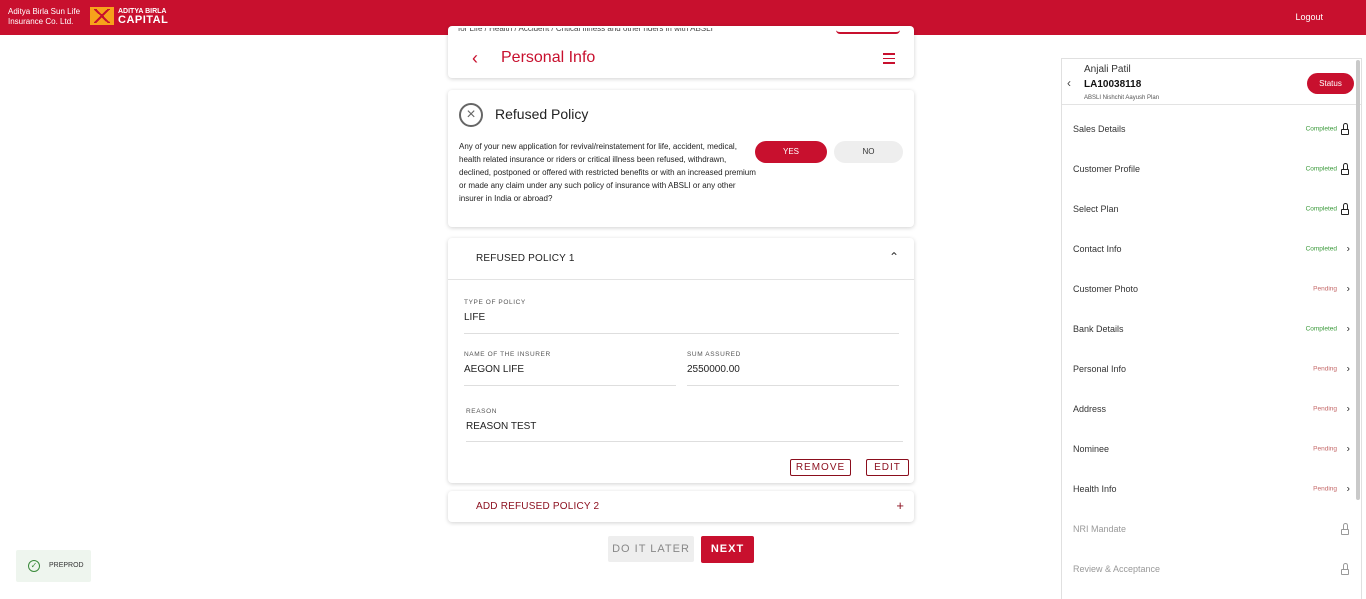  Describe the element at coordinates (501, 426) in the screenshot. I see `reason-value: REASON TEST` at that location.